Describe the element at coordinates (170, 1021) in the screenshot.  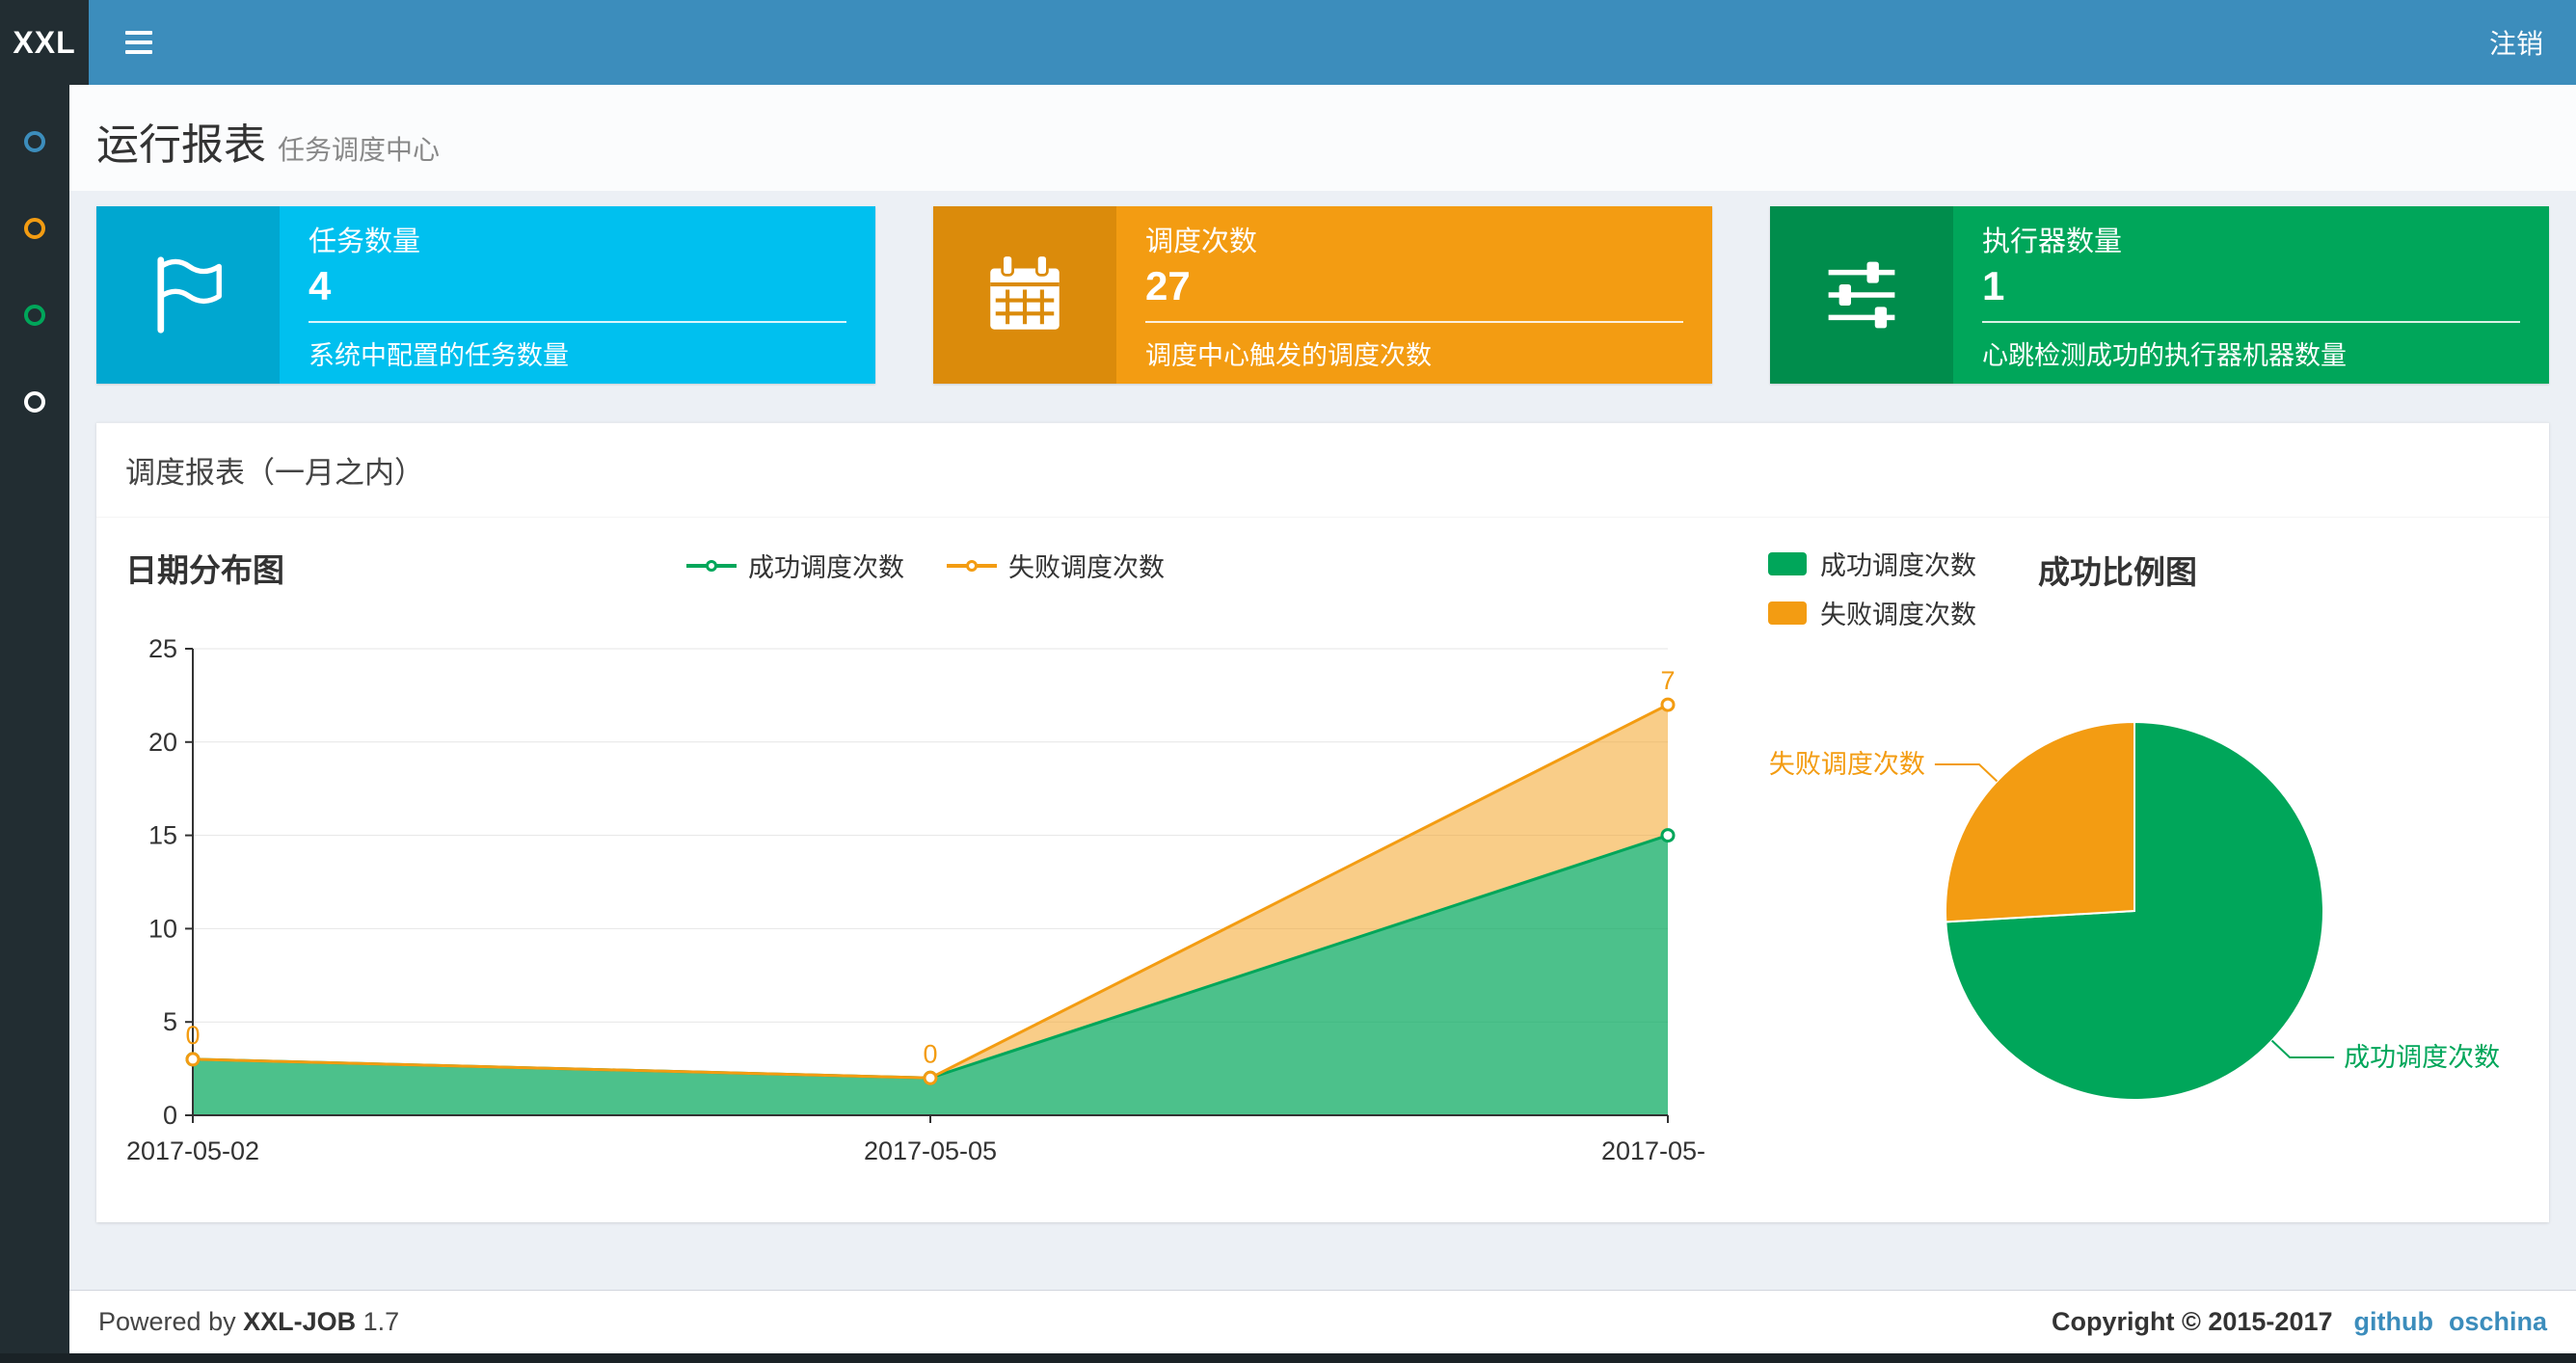
I see `svg-text: 5` at that location.